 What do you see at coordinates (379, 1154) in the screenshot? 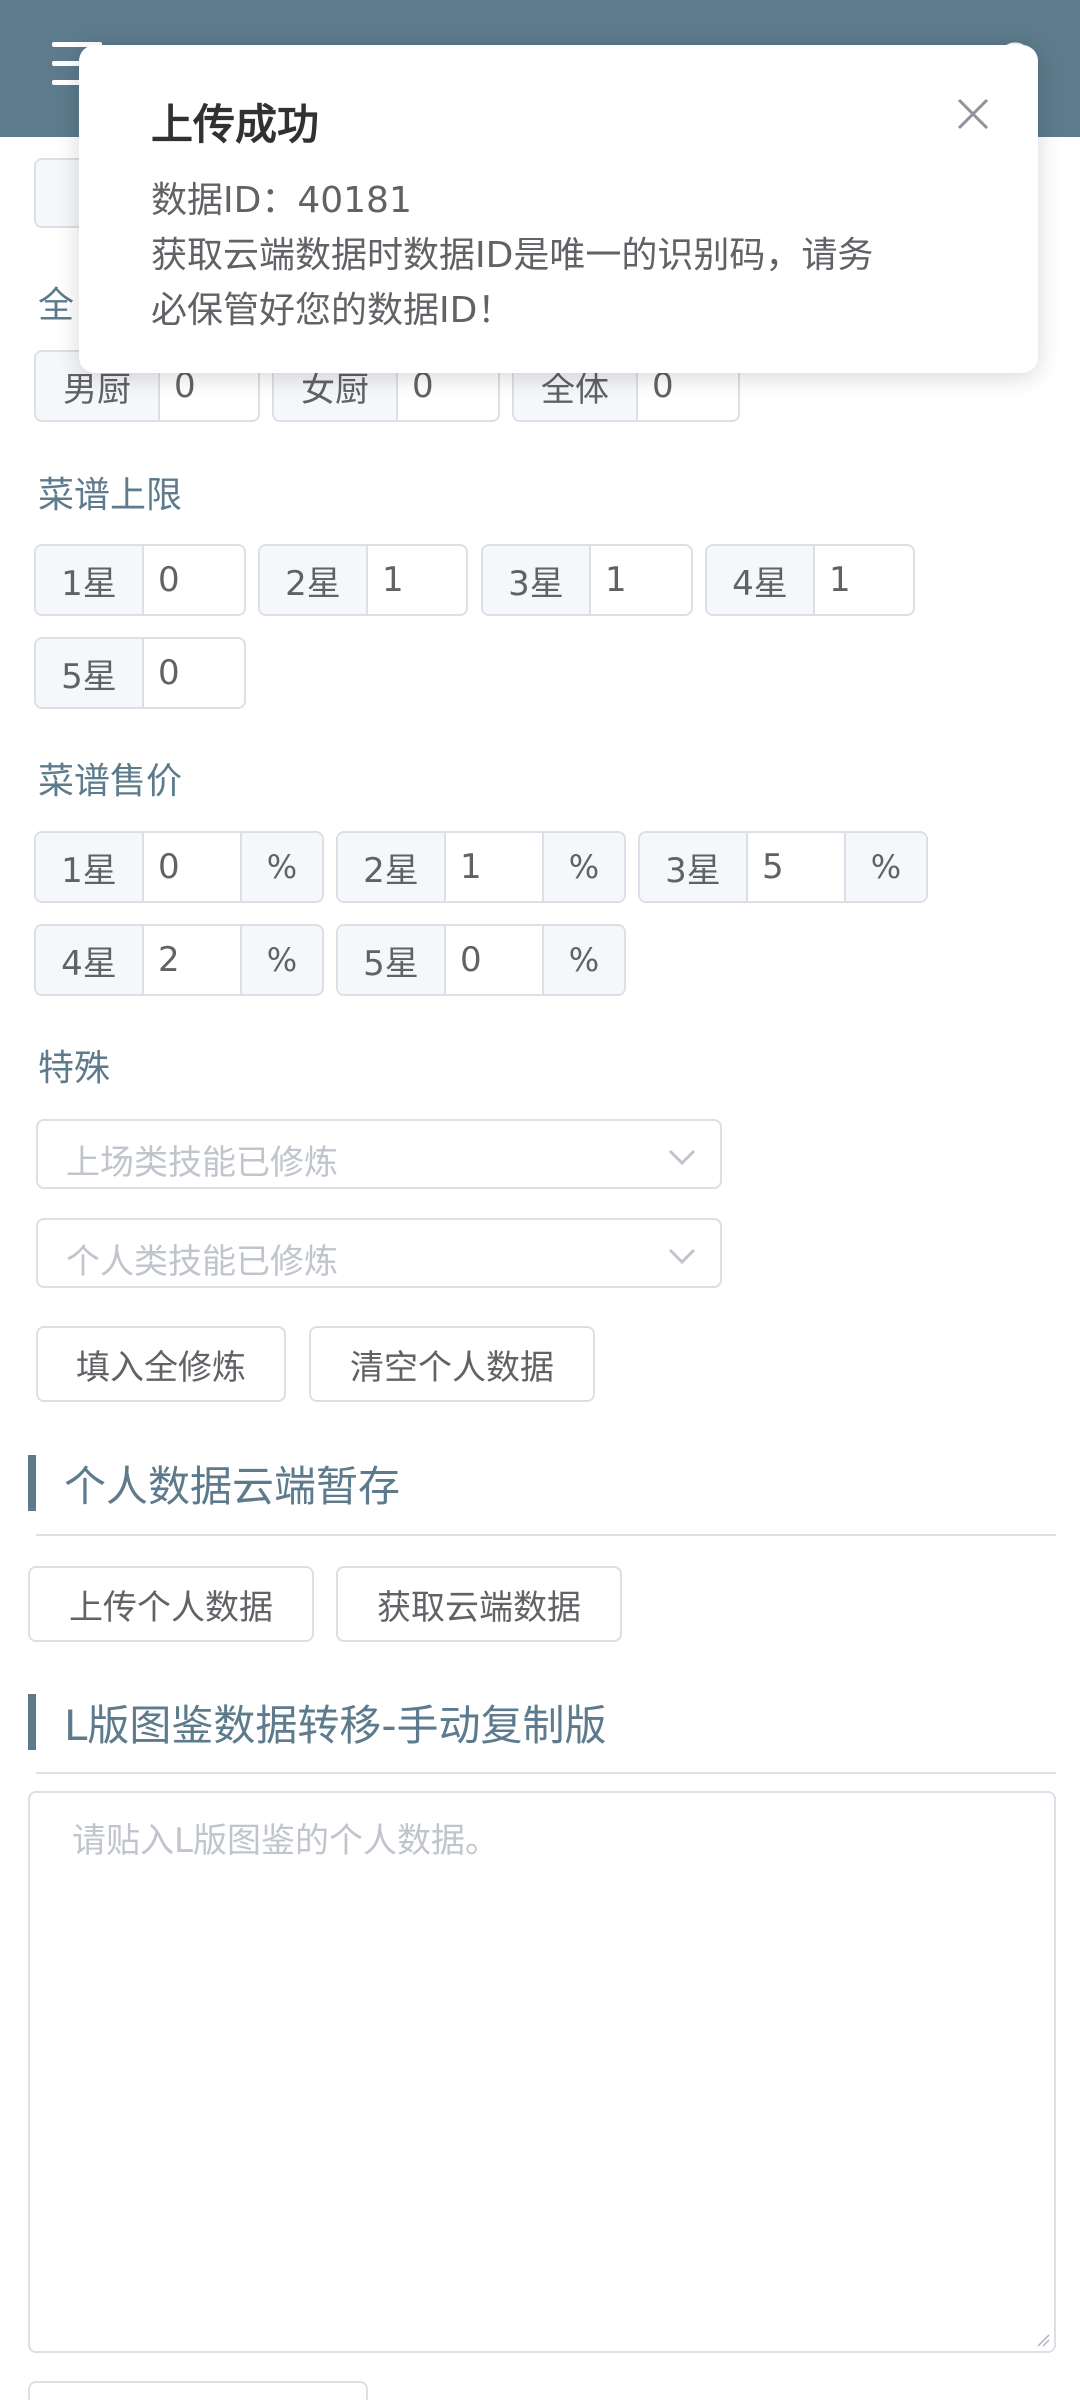
I see `onfield-skill-select: 上场类技能已修炼` at bounding box center [379, 1154].